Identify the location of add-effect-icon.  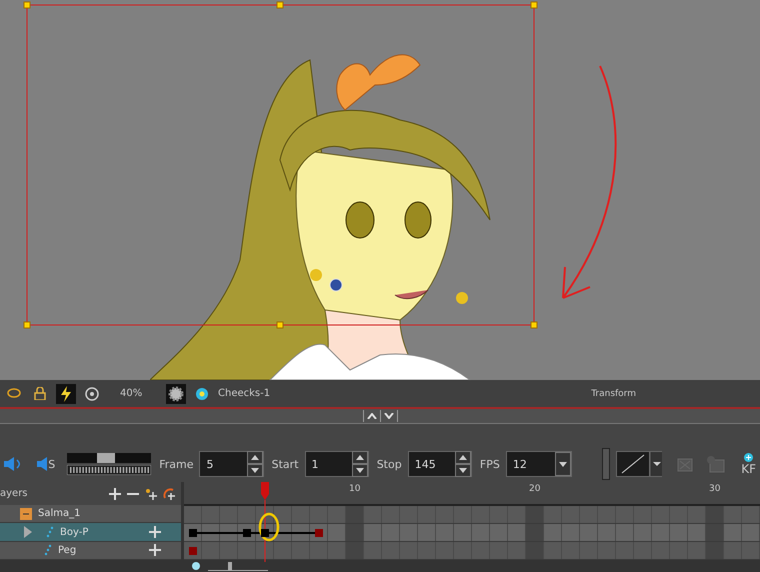
(169, 494).